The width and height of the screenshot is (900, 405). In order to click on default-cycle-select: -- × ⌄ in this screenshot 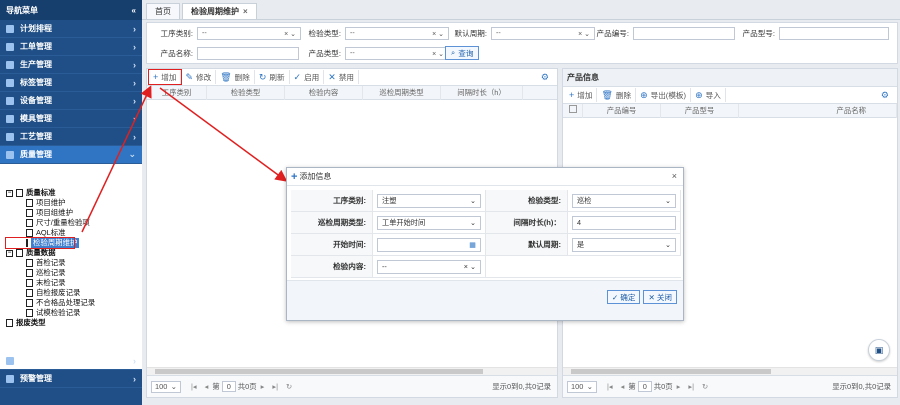, I will do `click(543, 33)`.